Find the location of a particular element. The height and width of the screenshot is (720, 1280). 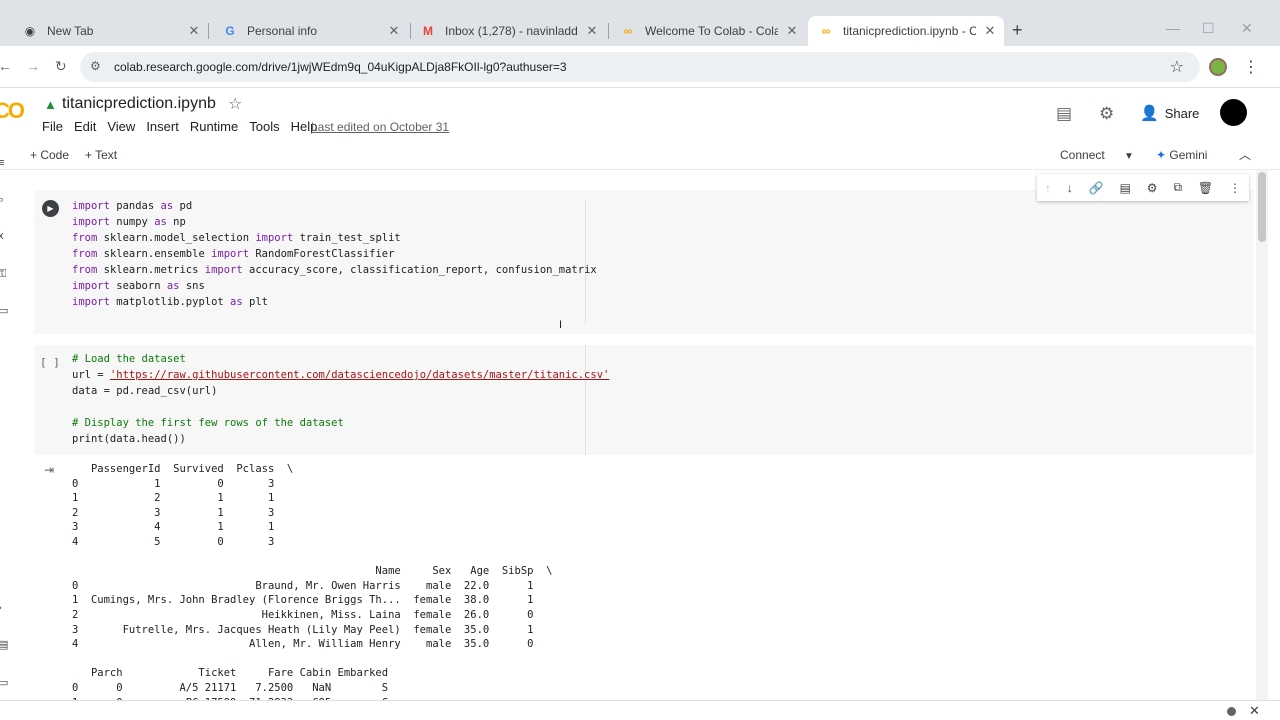

link-icon: 🔗 is located at coordinates (1096, 188).